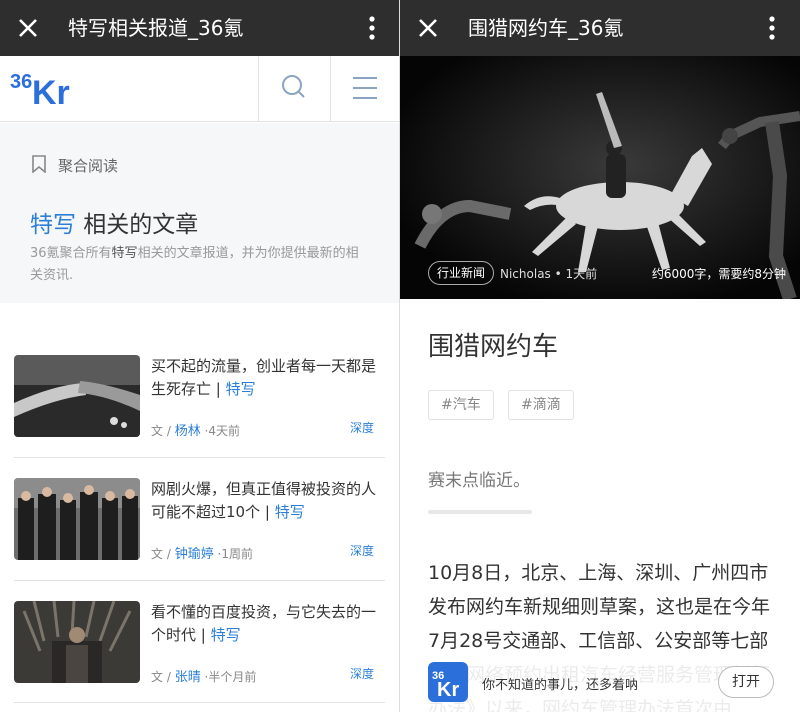  What do you see at coordinates (21, 82) in the screenshot?
I see `svg-text: 36` at bounding box center [21, 82].